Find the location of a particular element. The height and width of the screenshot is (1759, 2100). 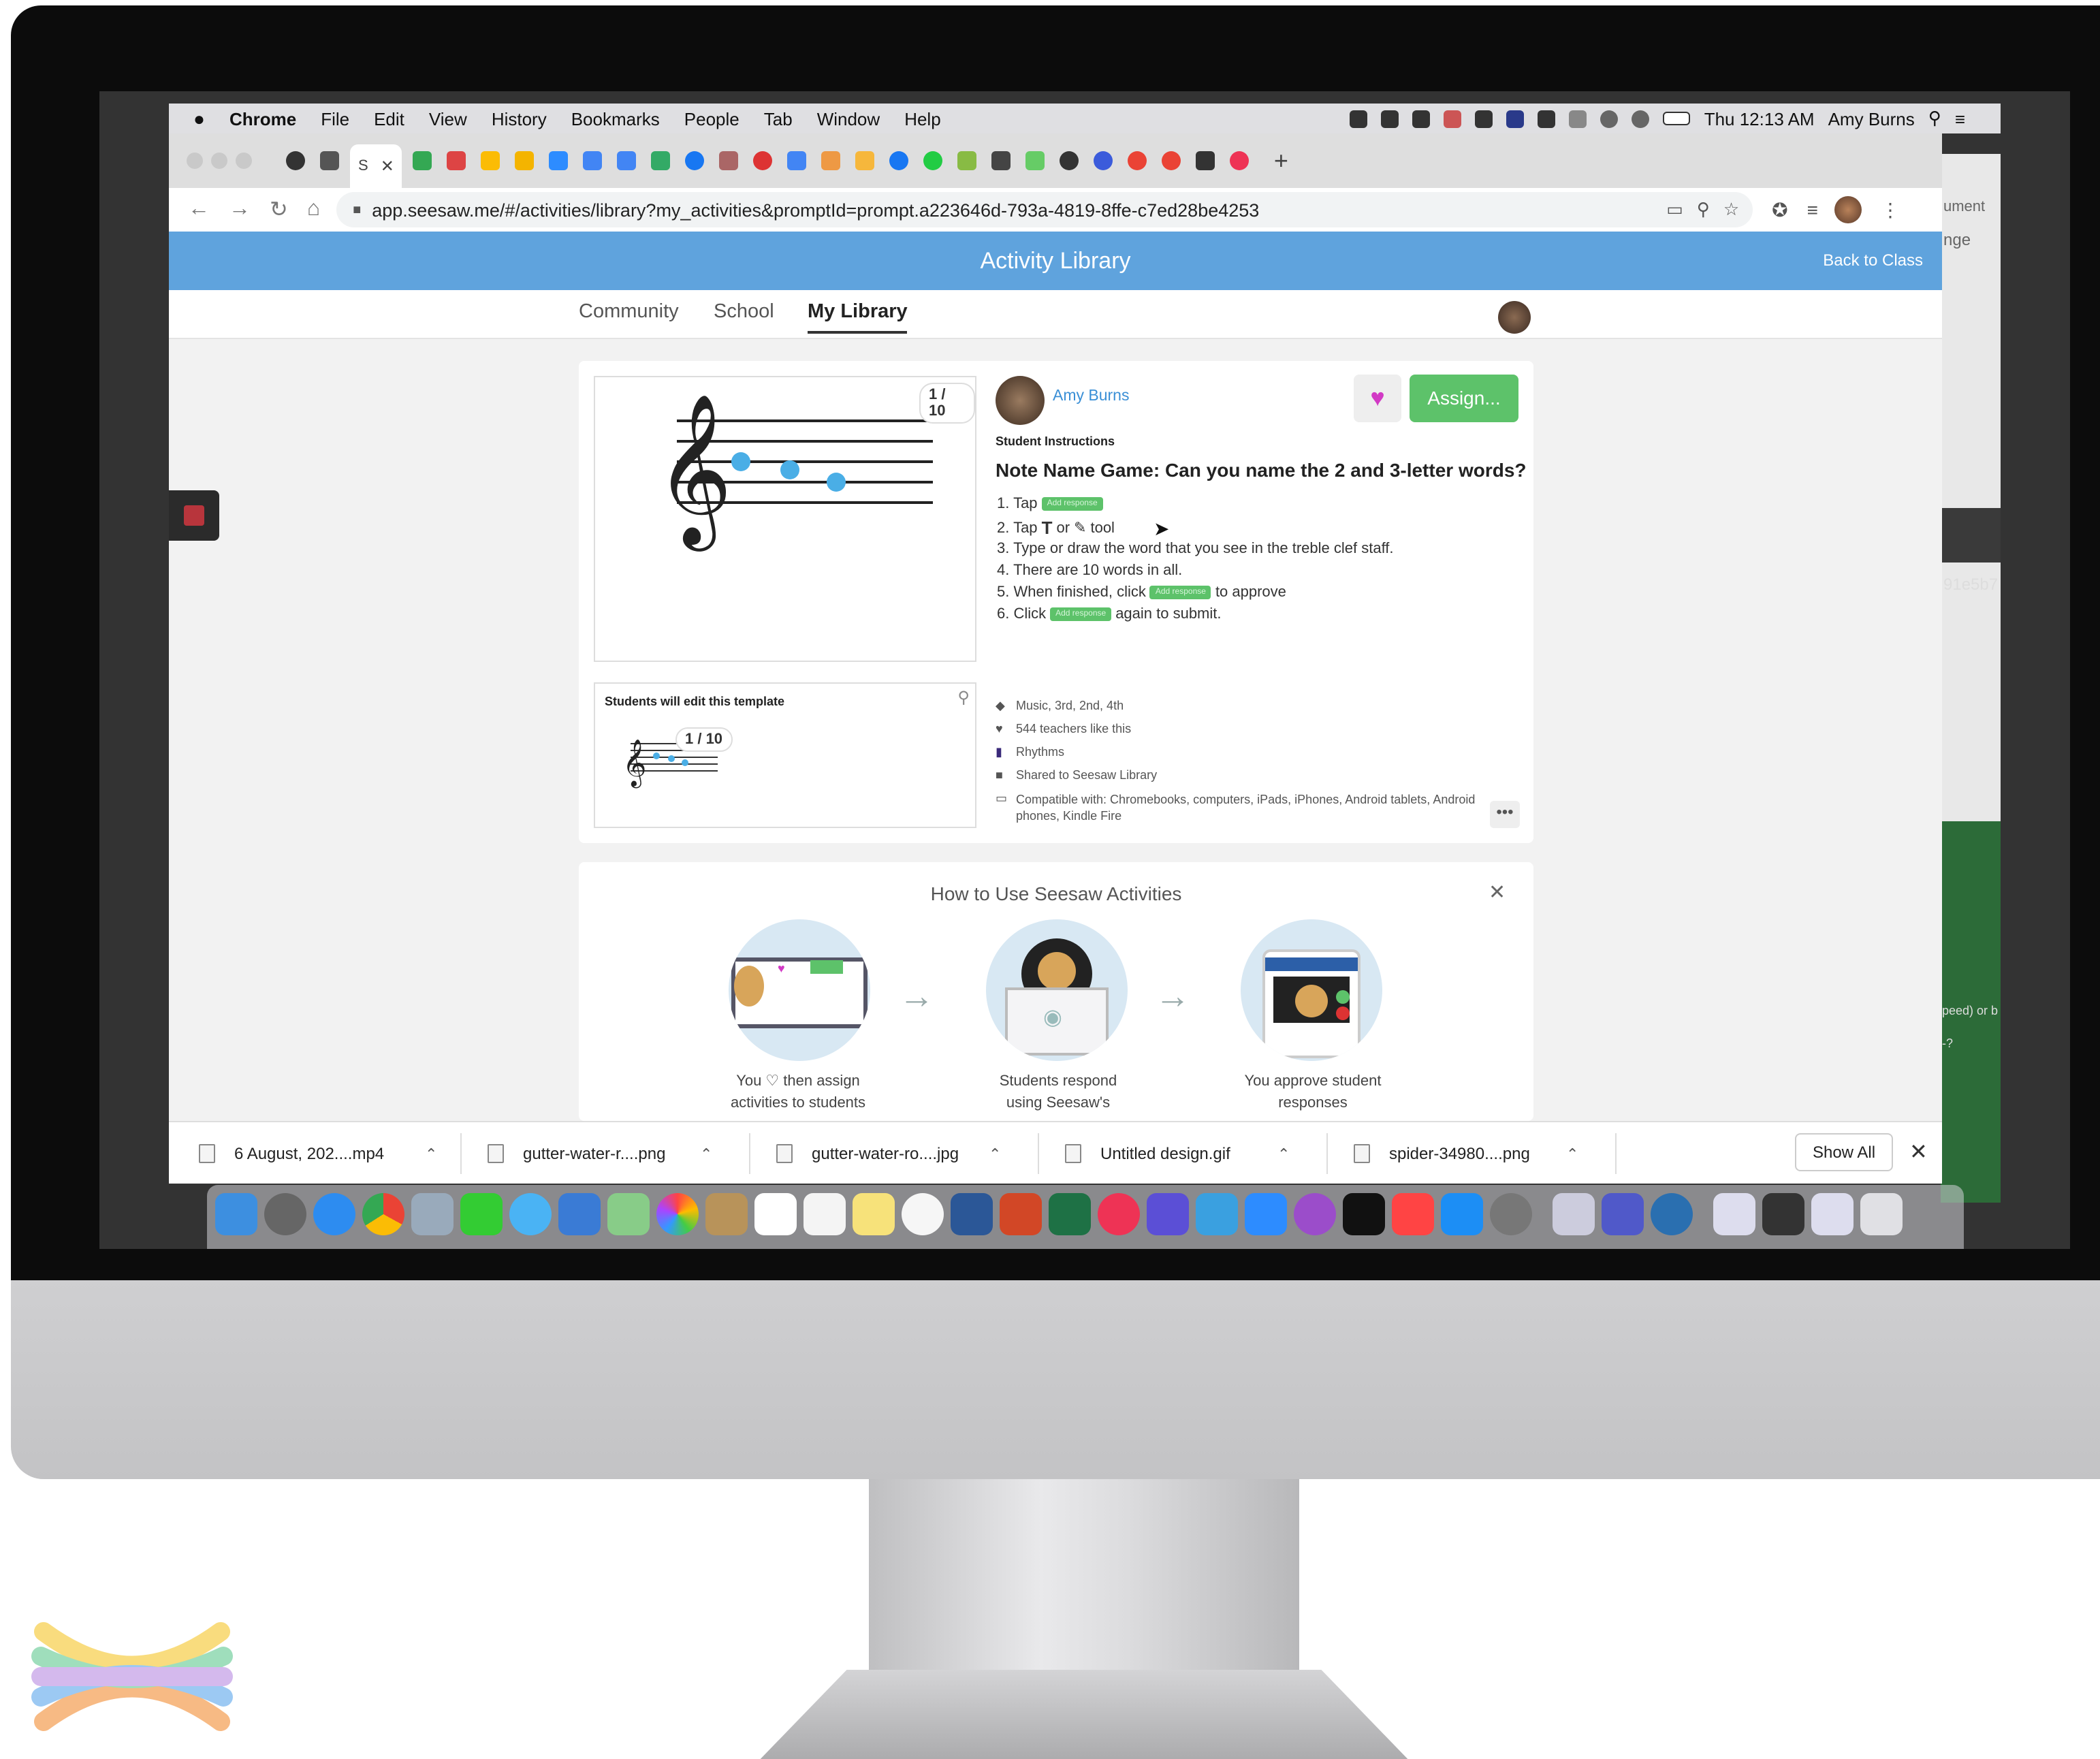

back-icon: ← is located at coordinates (199, 209).